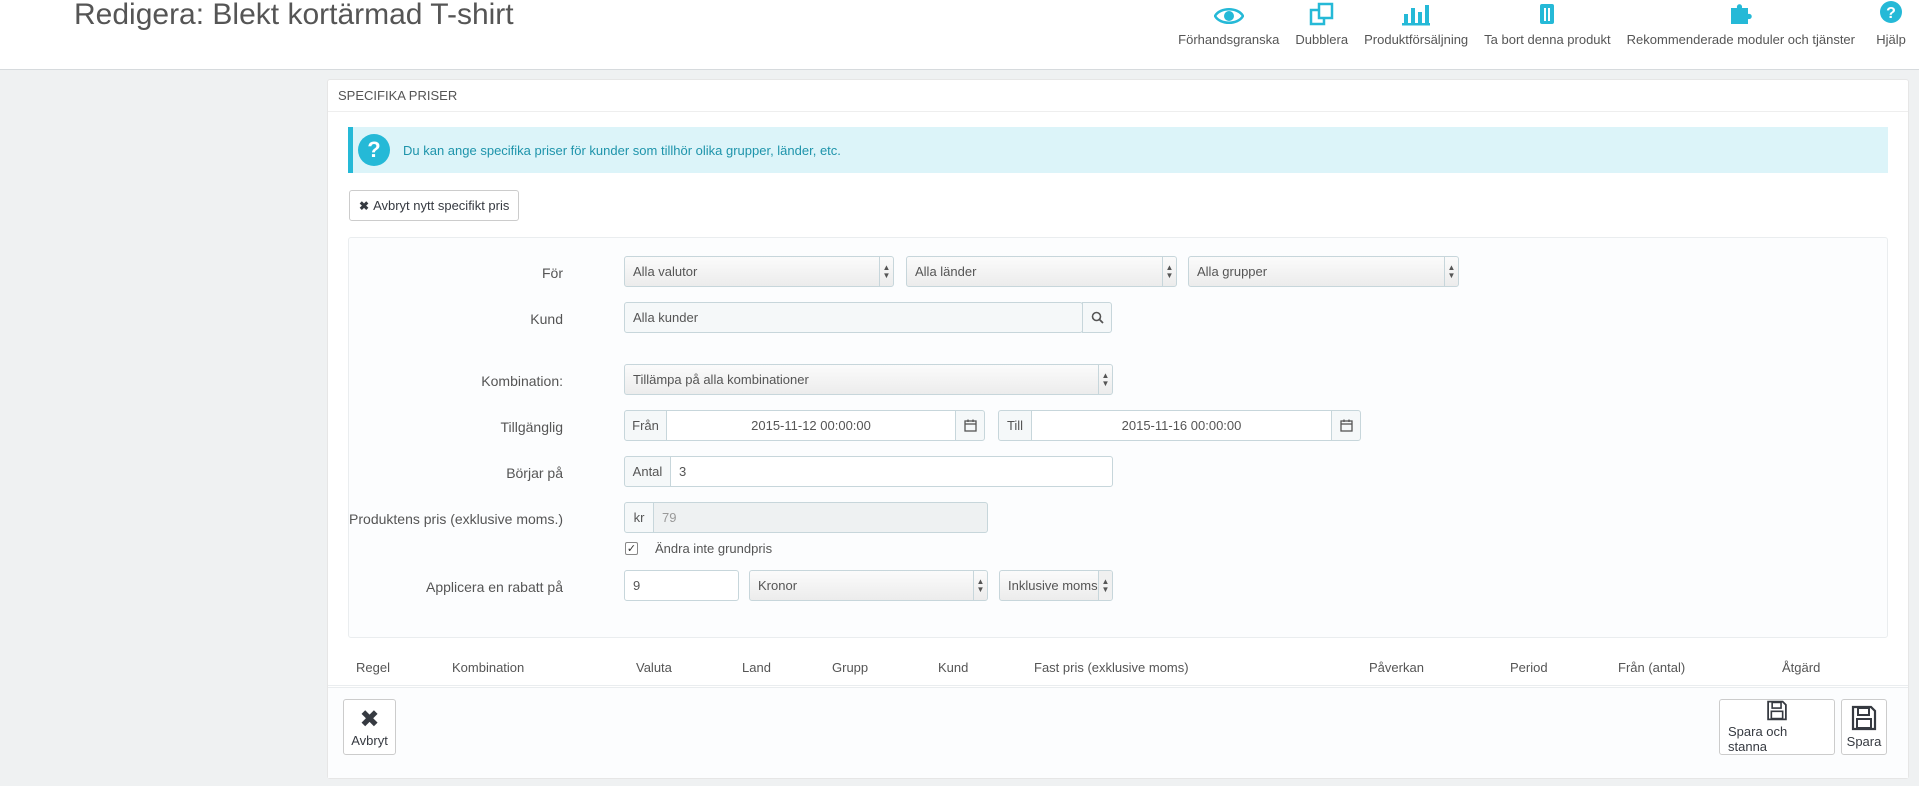  Describe the element at coordinates (1864, 741) in the screenshot. I see `save-label: Spara` at that location.